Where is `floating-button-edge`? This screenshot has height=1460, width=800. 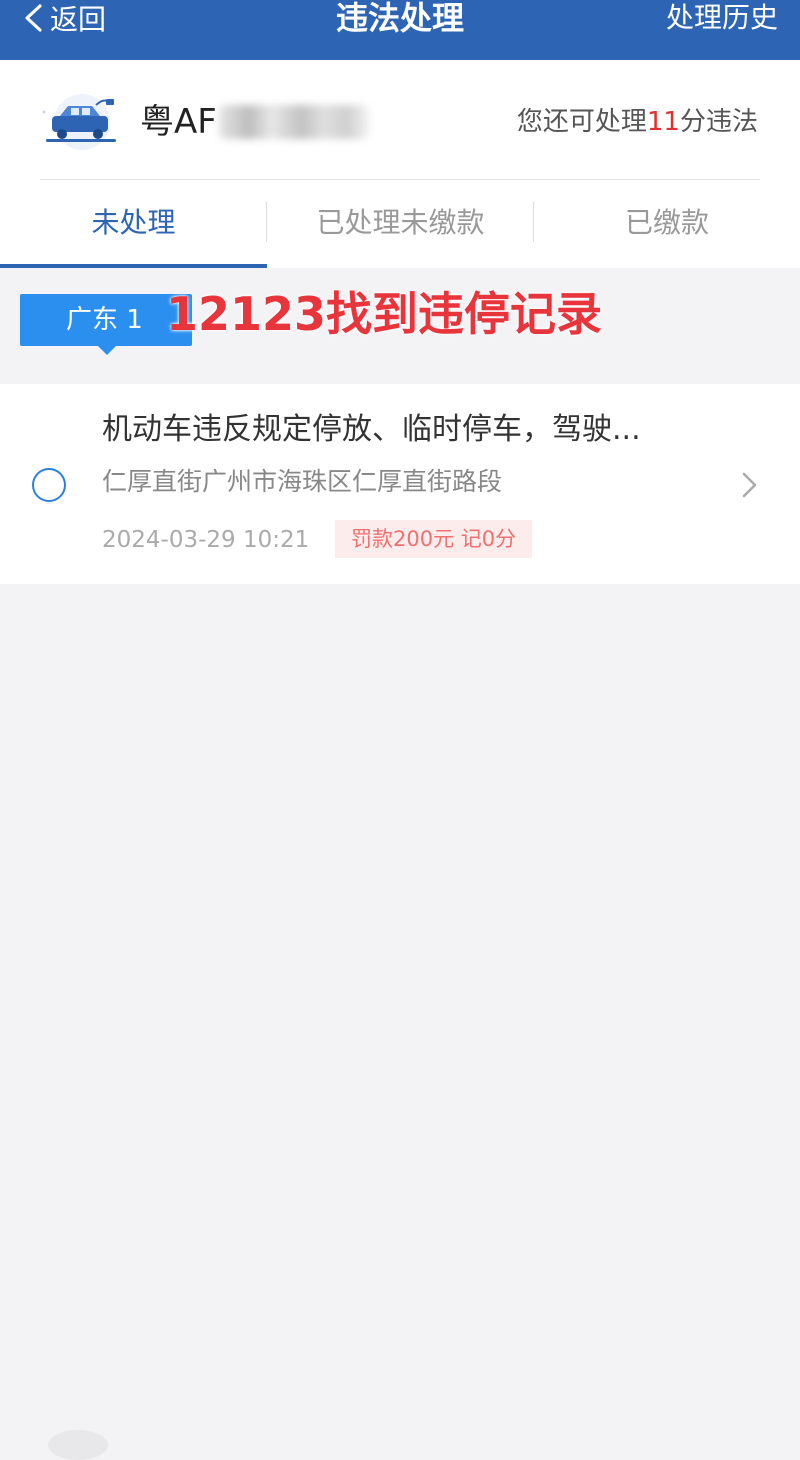
floating-button-edge is located at coordinates (78, 1445).